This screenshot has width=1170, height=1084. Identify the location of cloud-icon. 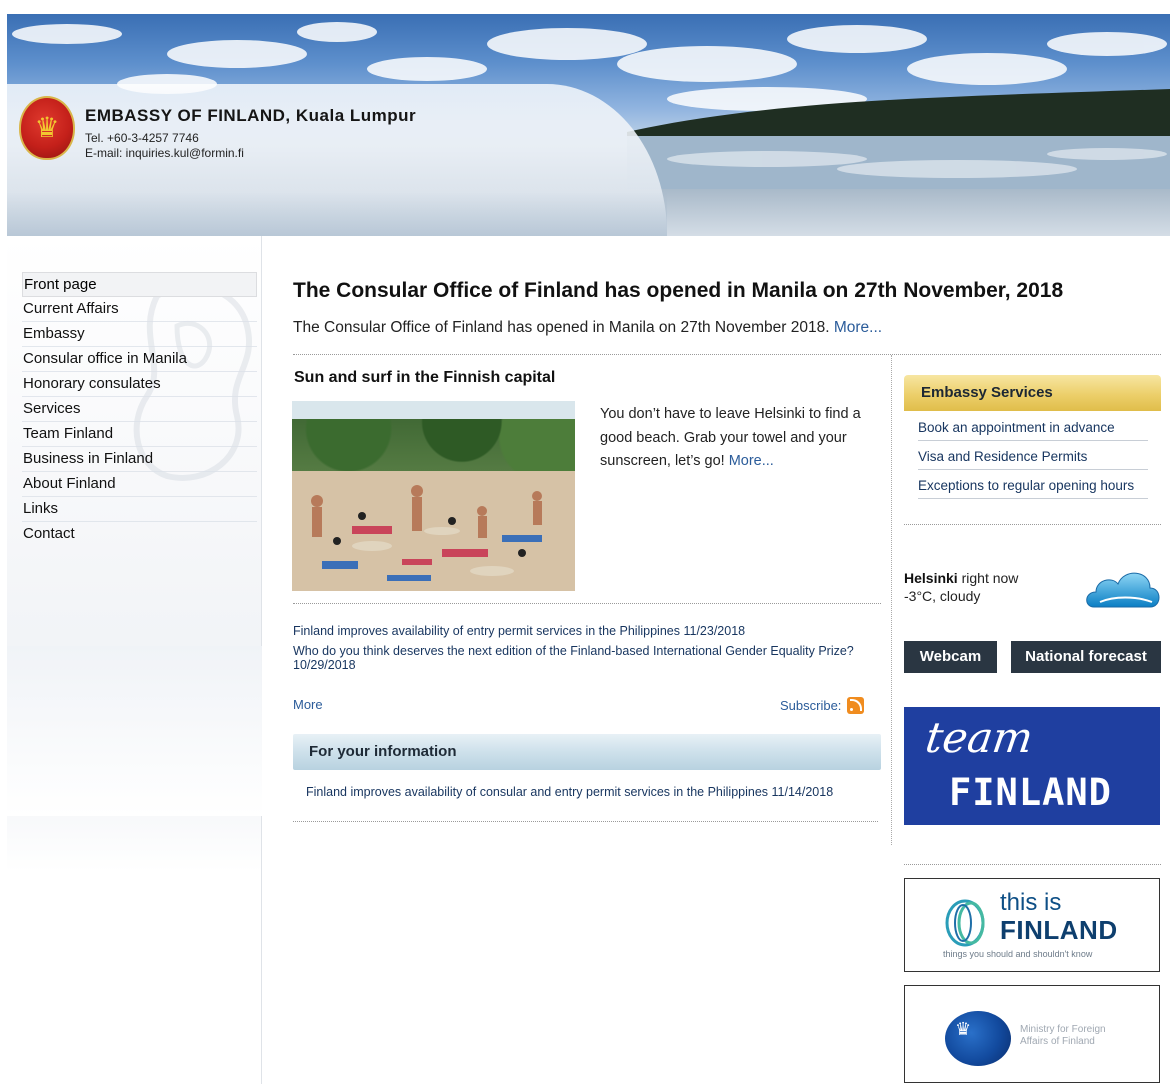
(1123, 590).